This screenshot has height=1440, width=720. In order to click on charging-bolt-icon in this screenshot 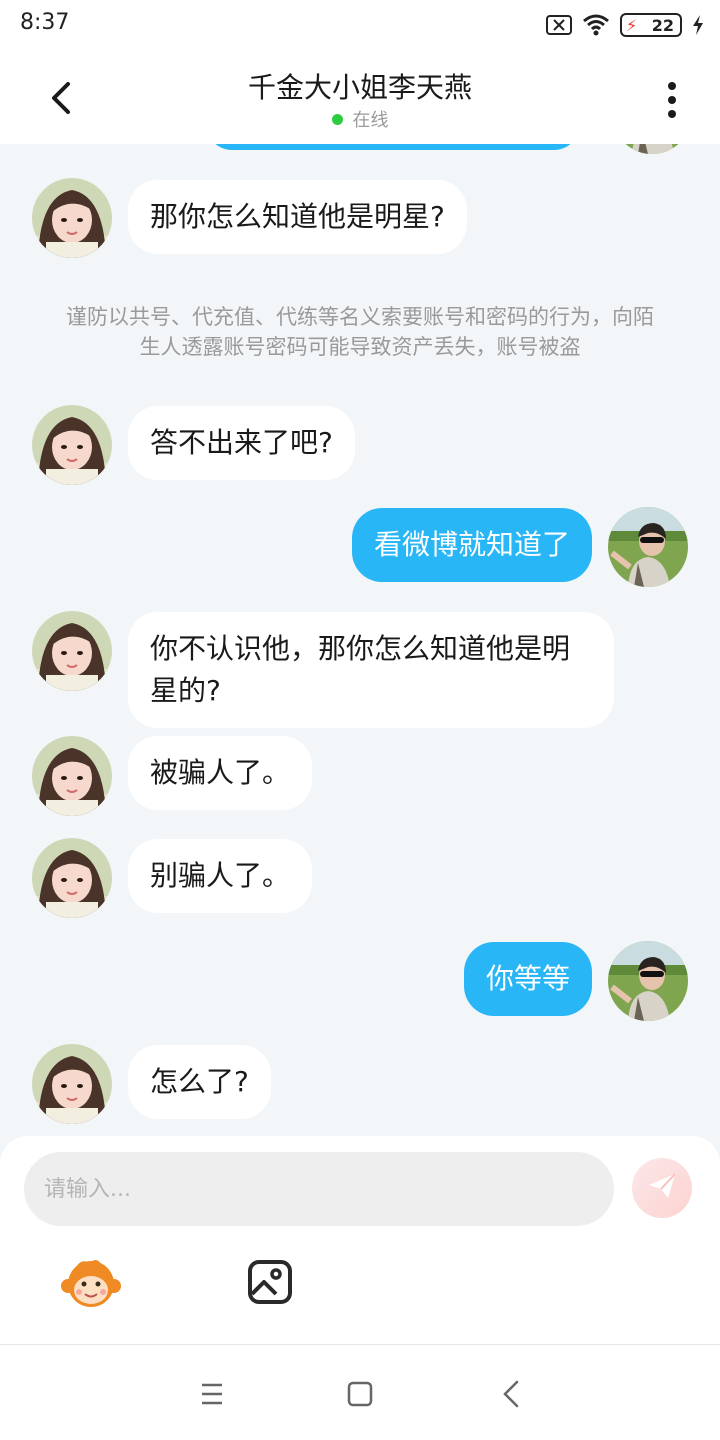, I will do `click(698, 25)`.